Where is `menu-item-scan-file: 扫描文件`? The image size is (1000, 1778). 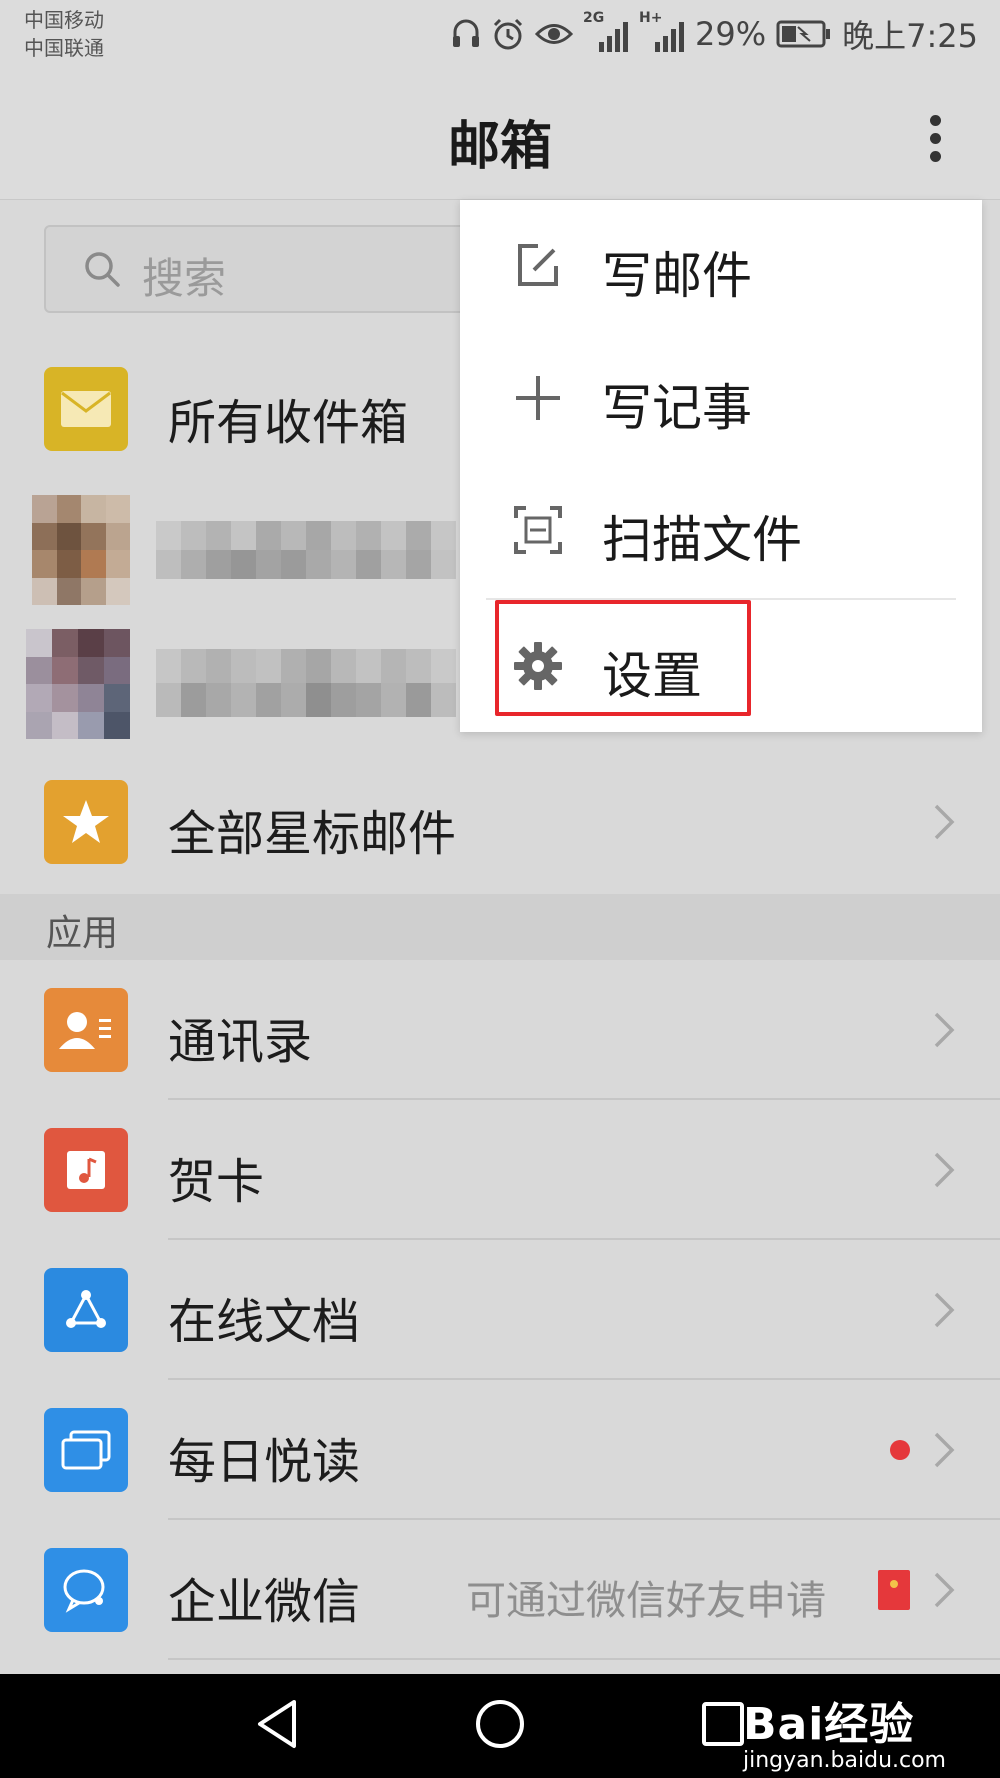 menu-item-scan-file: 扫描文件 is located at coordinates (721, 530).